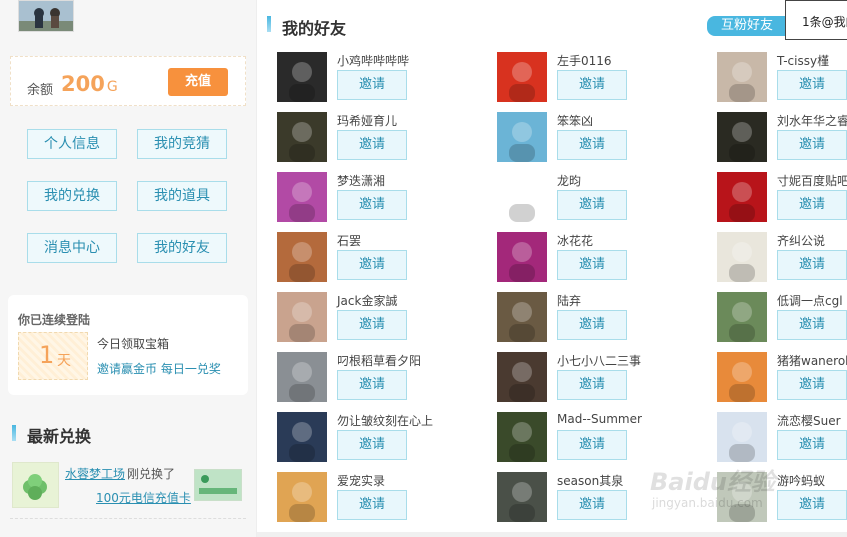 The image size is (847, 537). Describe the element at coordinates (72, 196) in the screenshot. I see `menu-my-exchanges-button: 我的兑换` at that location.